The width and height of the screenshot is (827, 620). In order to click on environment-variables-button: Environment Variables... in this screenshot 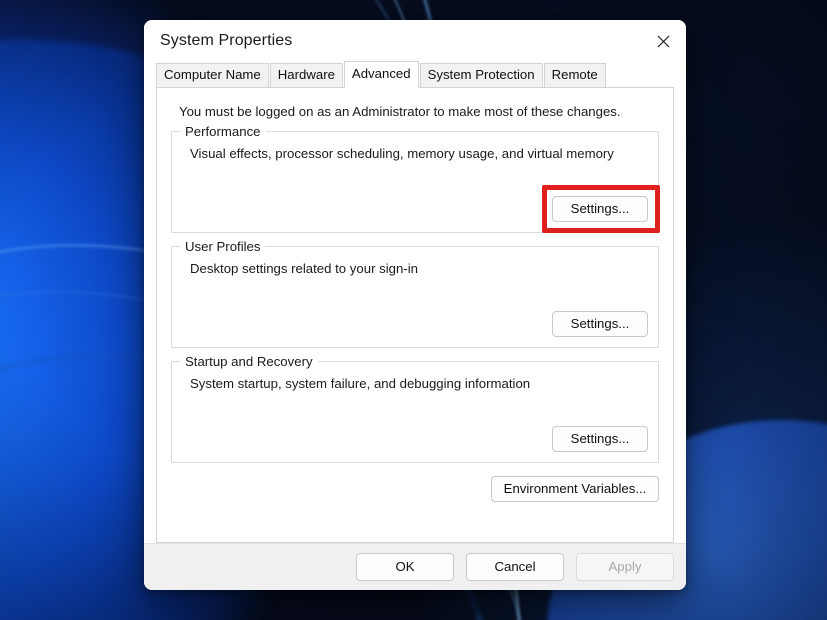, I will do `click(575, 489)`.